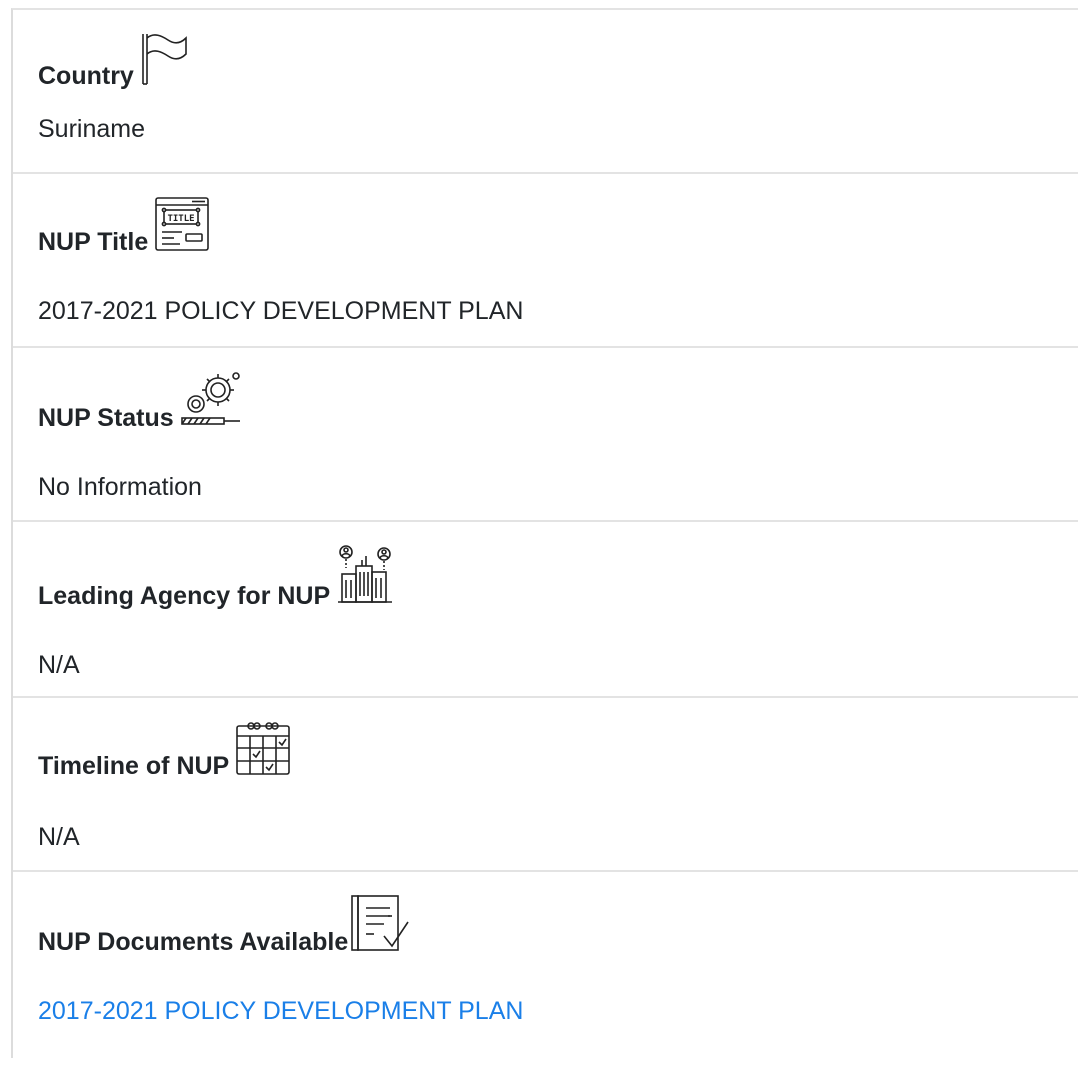 This screenshot has width=1078, height=1072. I want to click on documents-label: NUP Documents Available, so click(193, 942).